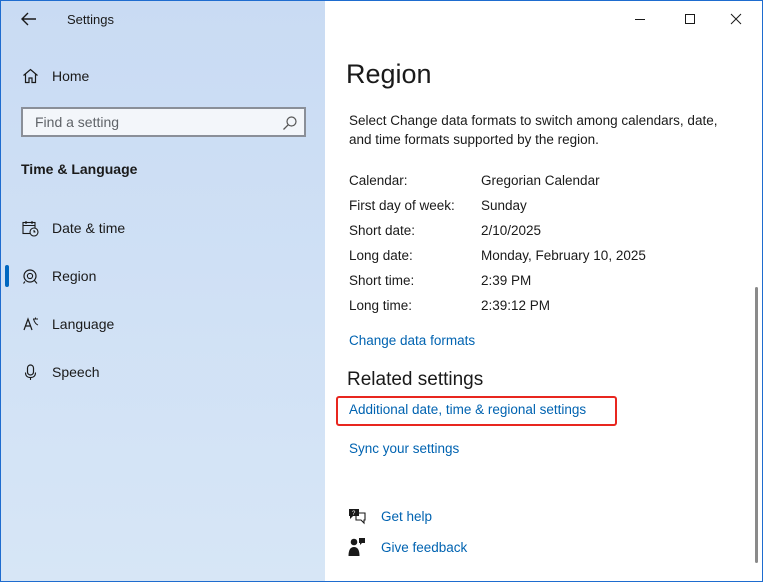 The height and width of the screenshot is (582, 763). What do you see at coordinates (511, 230) in the screenshot?
I see `format-value: 2/10/2025` at bounding box center [511, 230].